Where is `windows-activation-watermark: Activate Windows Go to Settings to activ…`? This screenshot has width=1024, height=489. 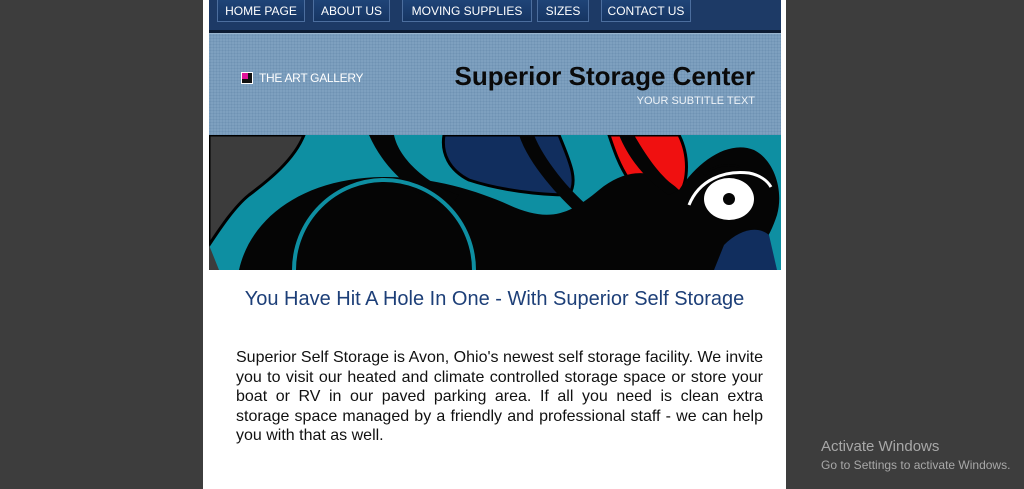 windows-activation-watermark: Activate Windows Go to Settings to activ… is located at coordinates (915, 455).